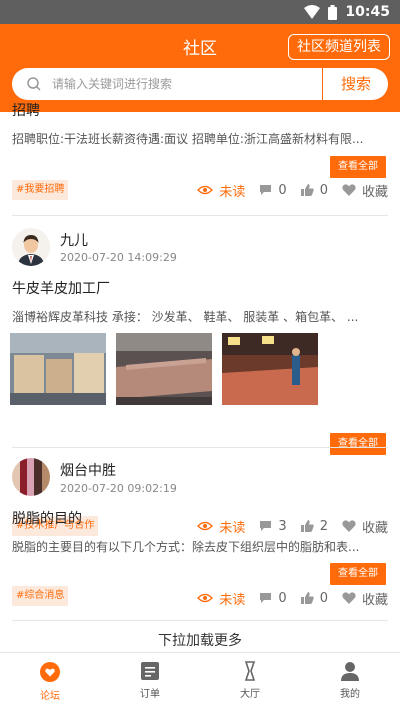 This screenshot has width=400, height=710. Describe the element at coordinates (250, 671) in the screenshot. I see `hall-icon` at that location.